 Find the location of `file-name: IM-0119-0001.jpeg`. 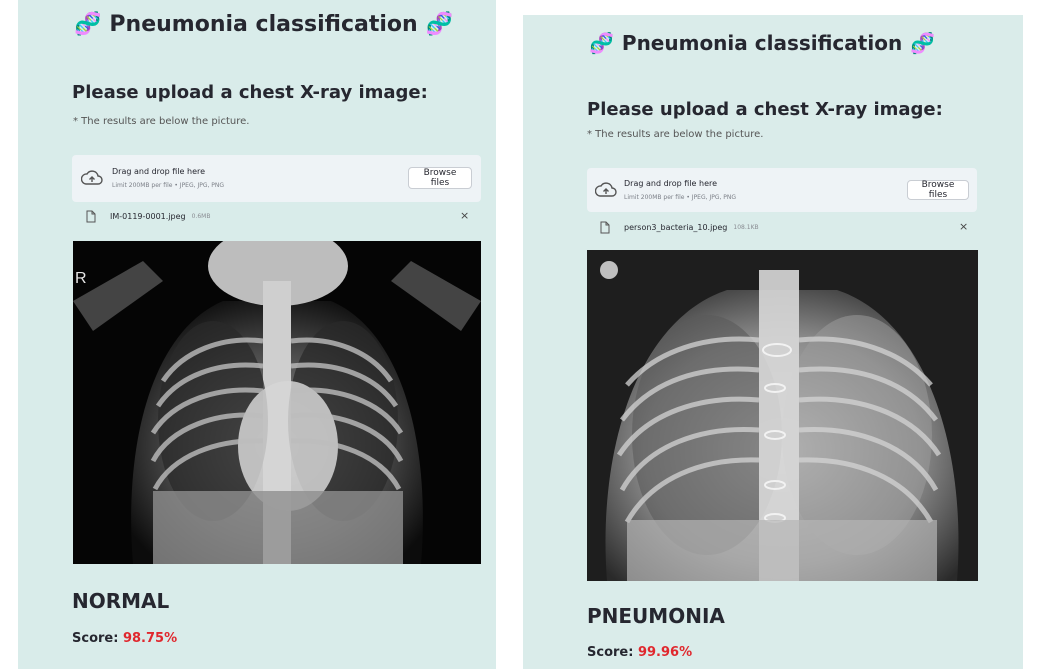

file-name: IM-0119-0001.jpeg is located at coordinates (148, 216).